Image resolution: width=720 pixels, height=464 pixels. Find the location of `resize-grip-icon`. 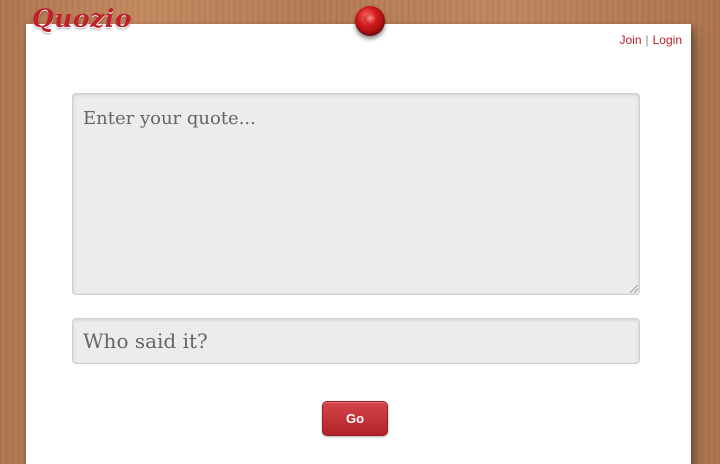

resize-grip-icon is located at coordinates (634, 289).